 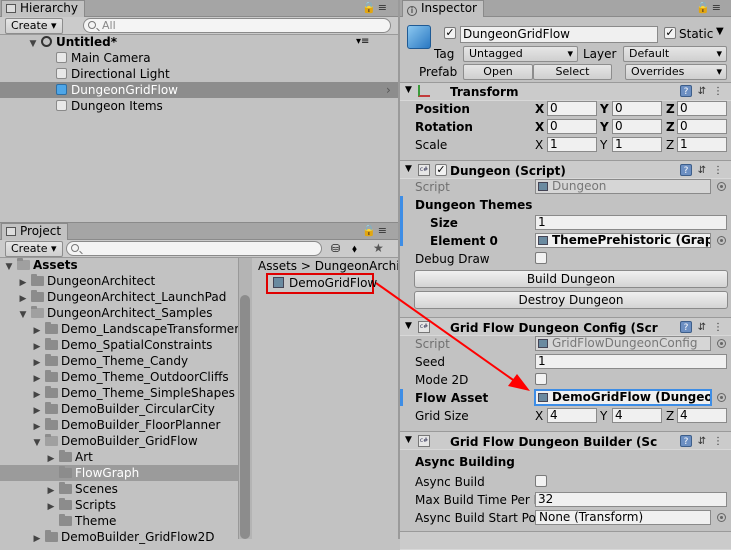 I want to click on mode-2d-checkbox, so click(x=541, y=379).